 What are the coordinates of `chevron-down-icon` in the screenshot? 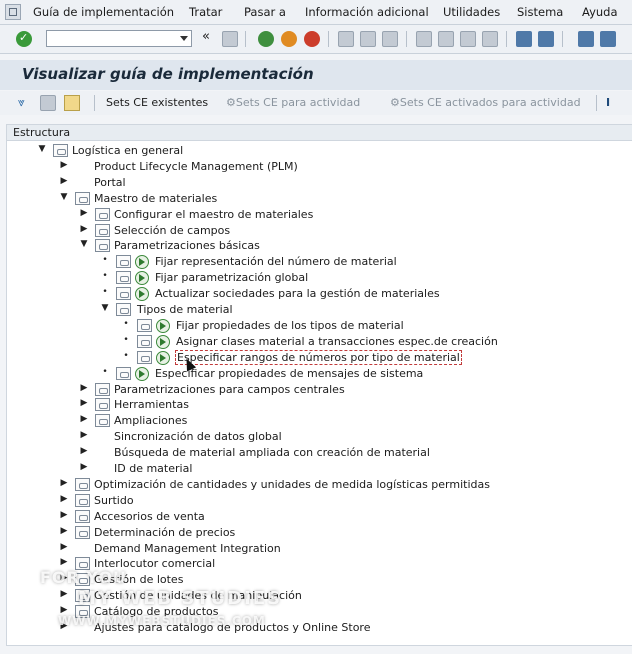 It's located at (184, 38).